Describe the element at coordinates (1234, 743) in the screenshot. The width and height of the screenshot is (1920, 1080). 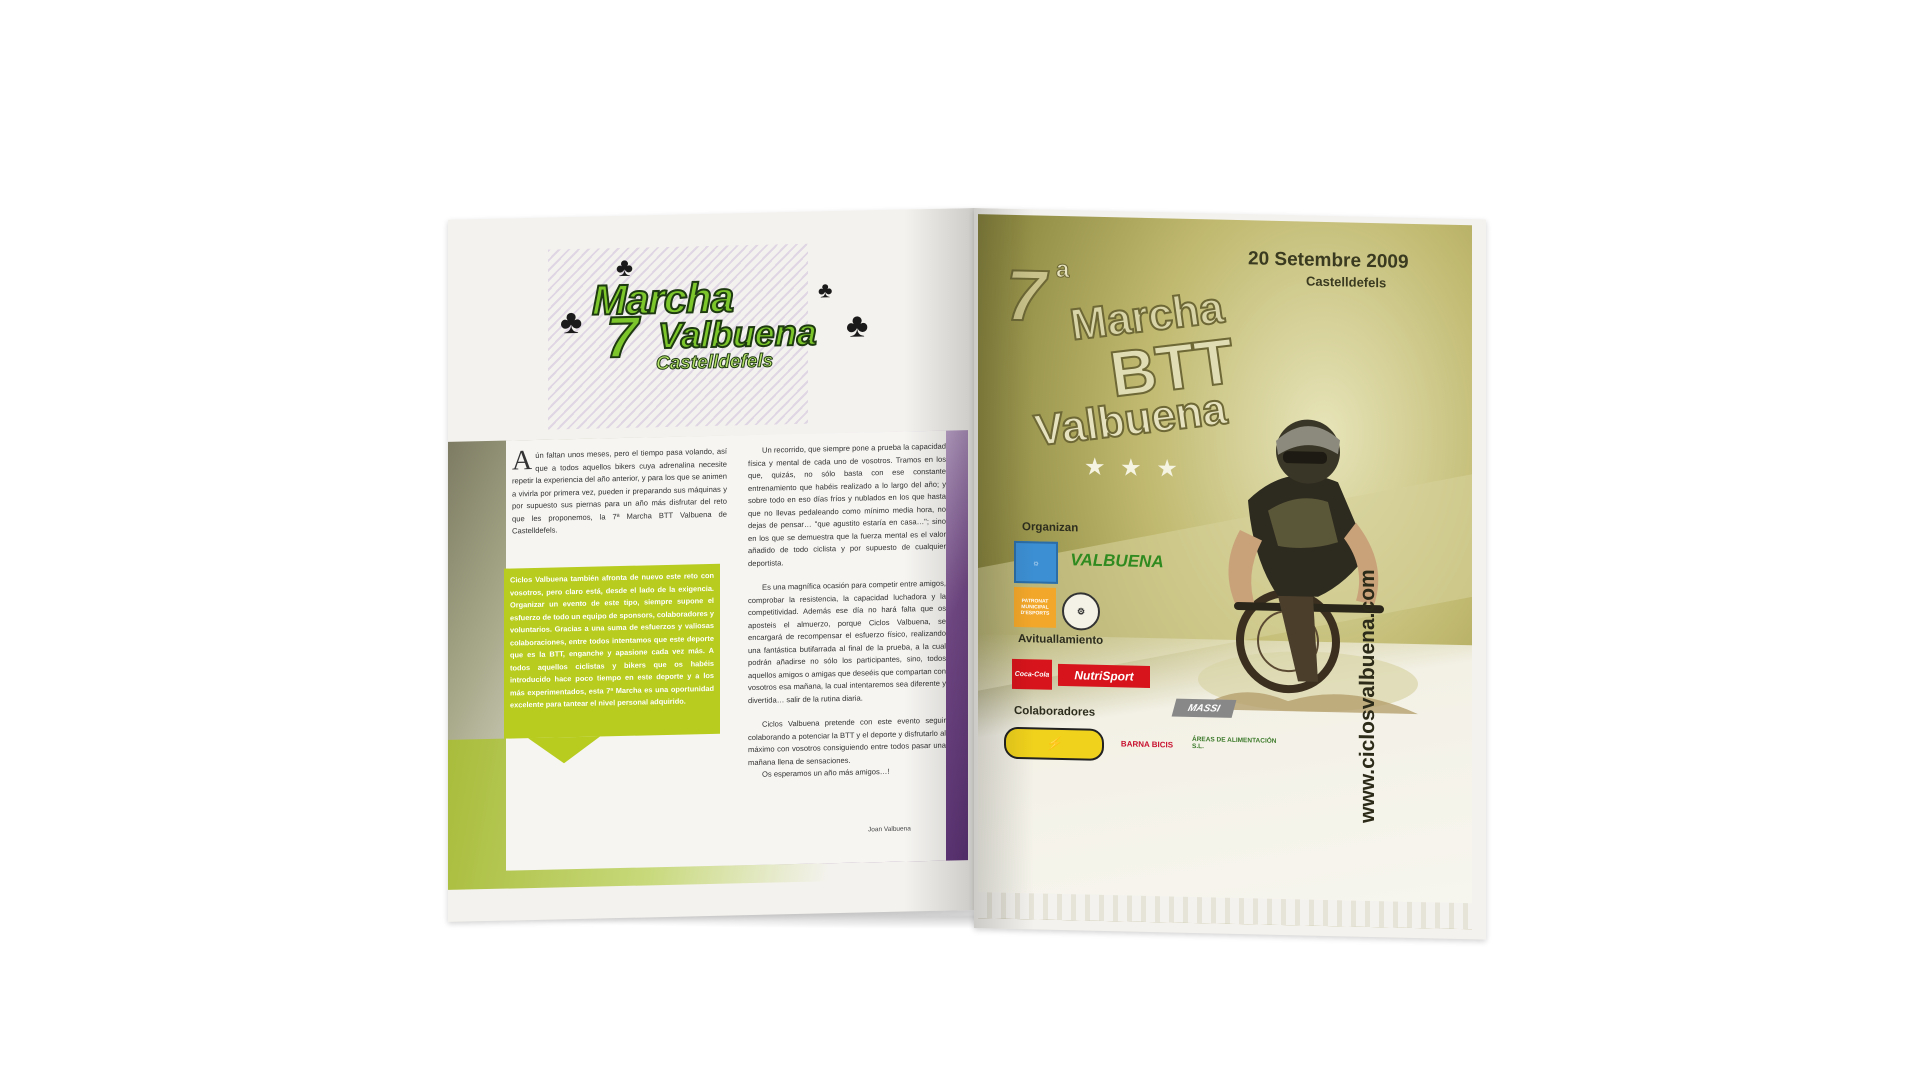
I see `areas-logo-text: ÁREAS DE ALIMENTACIÓN S.L.` at that location.